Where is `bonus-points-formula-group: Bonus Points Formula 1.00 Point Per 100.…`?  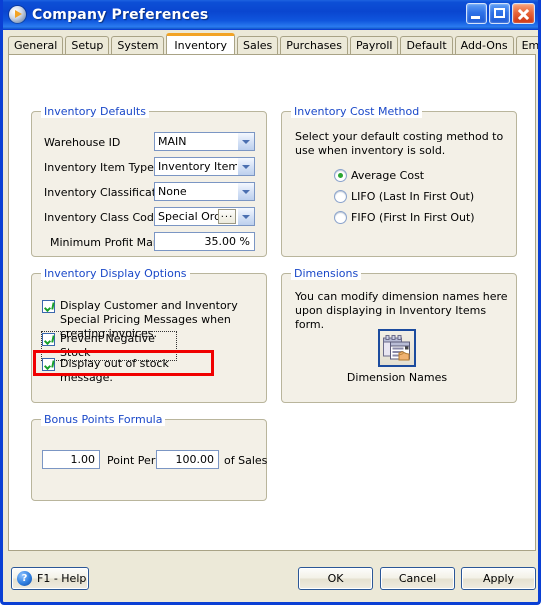 bonus-points-formula-group: Bonus Points Formula 1.00 Point Per 100.… is located at coordinates (149, 457).